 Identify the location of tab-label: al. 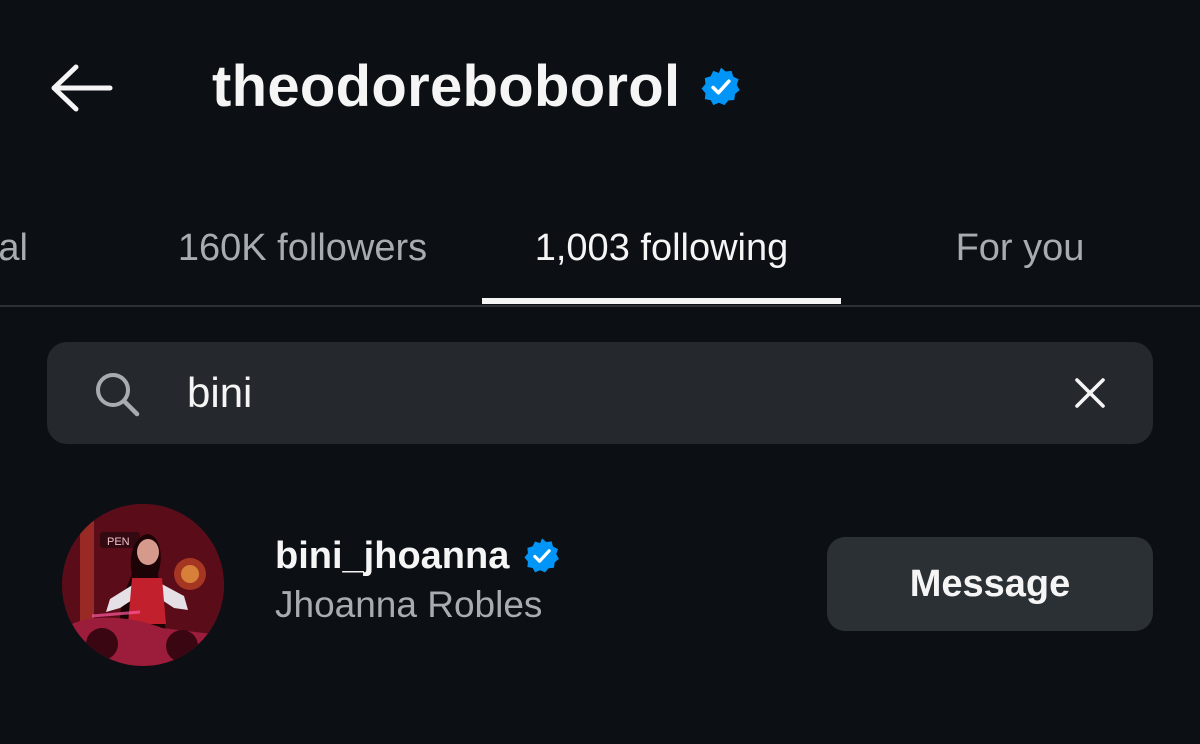
(14, 247).